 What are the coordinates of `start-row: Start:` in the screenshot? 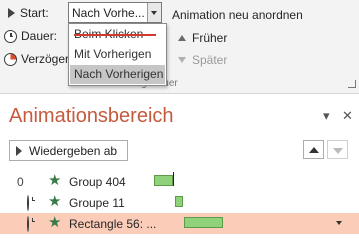 It's located at (28, 13).